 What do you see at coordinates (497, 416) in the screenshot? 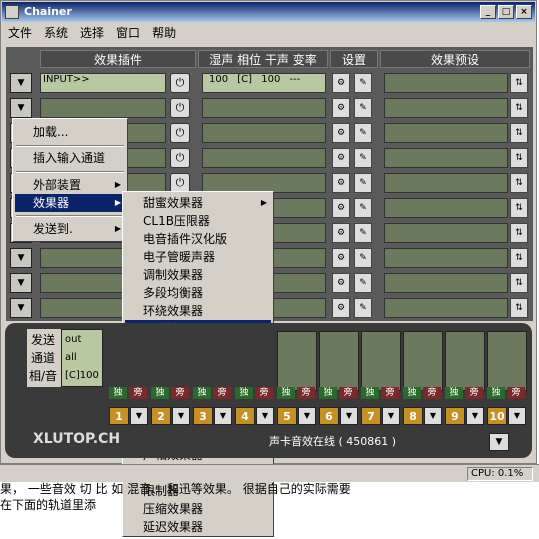
I see `channel-number: 10` at bounding box center [497, 416].